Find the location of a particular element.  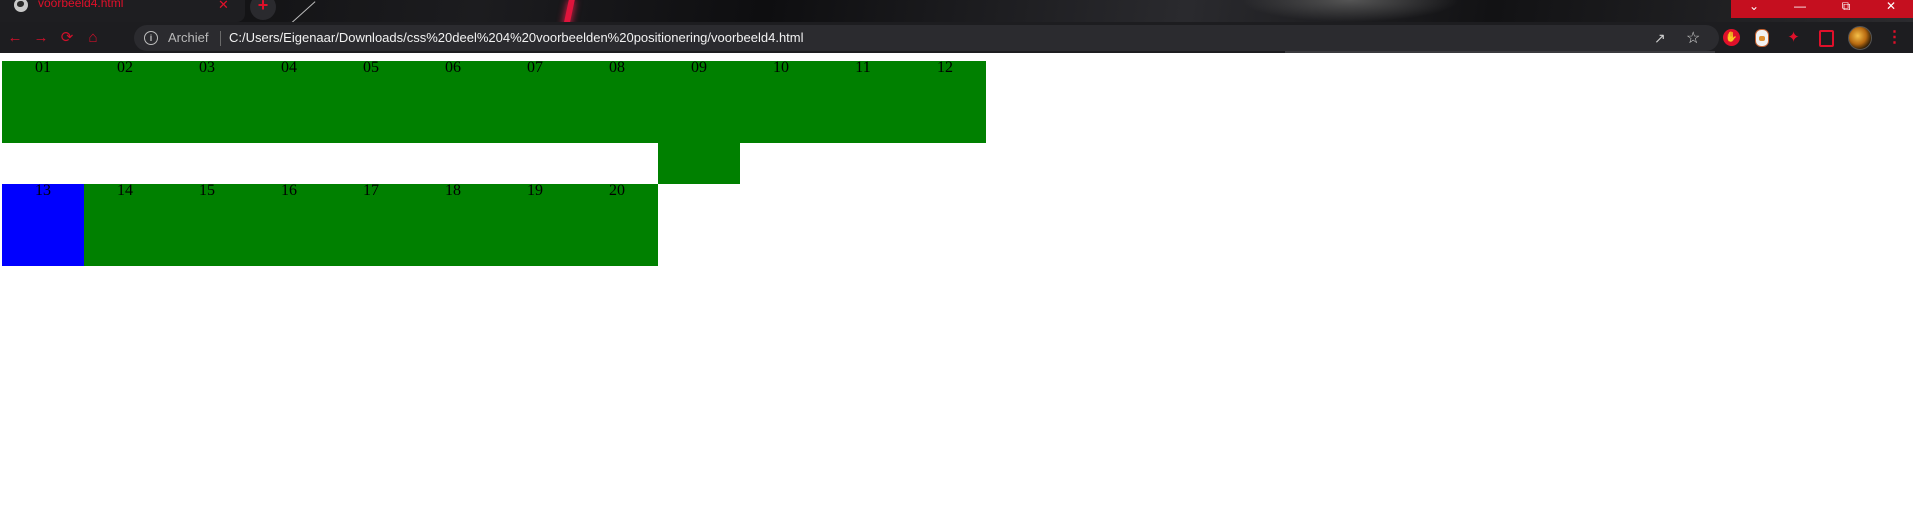

box-label: 20 is located at coordinates (617, 190).